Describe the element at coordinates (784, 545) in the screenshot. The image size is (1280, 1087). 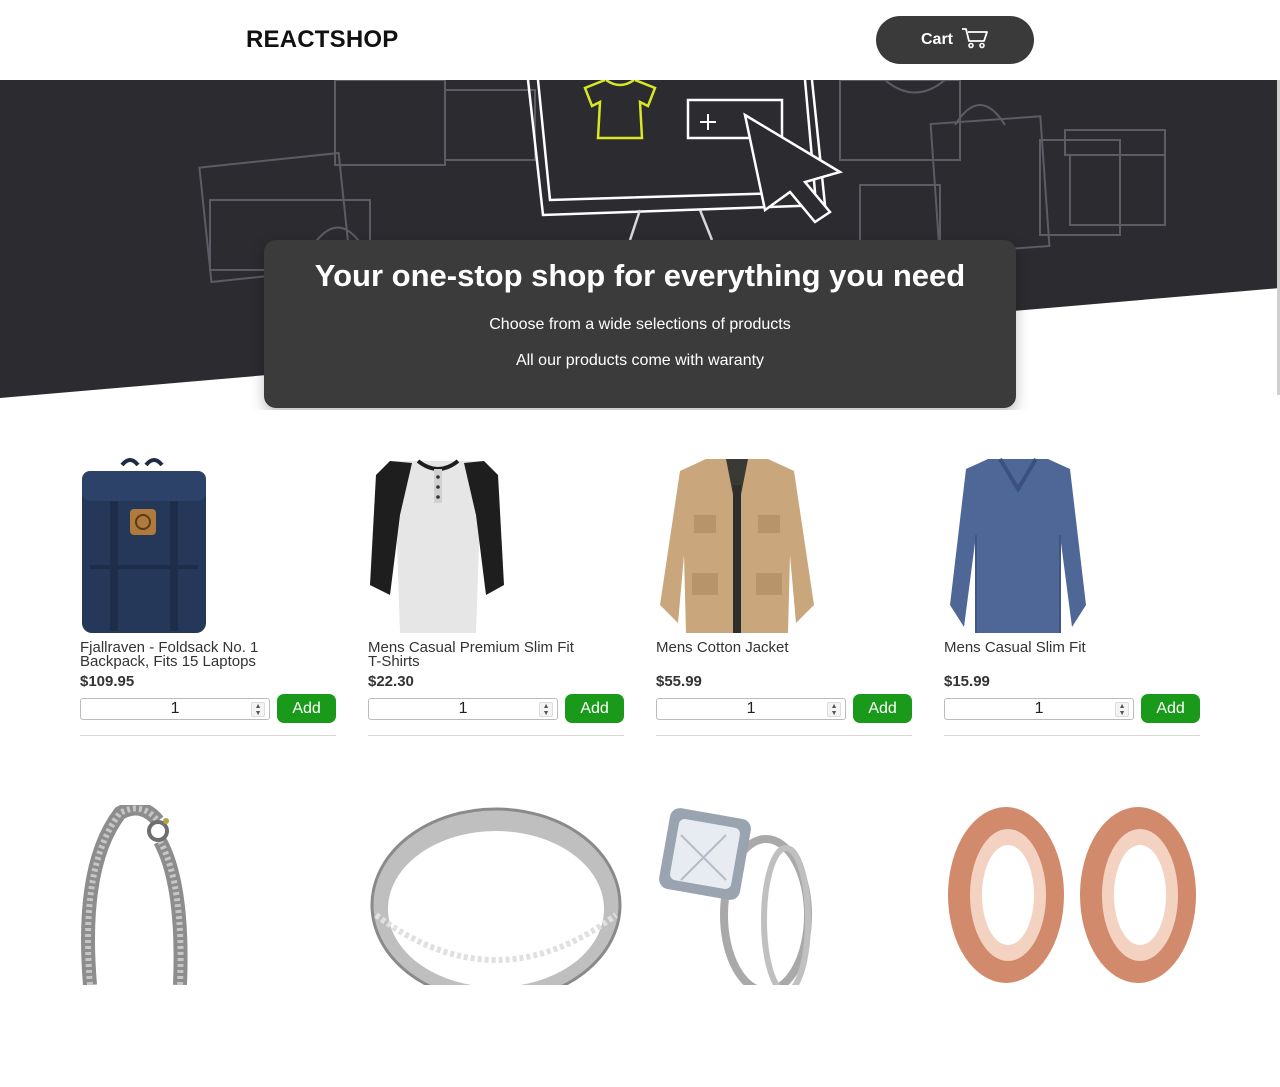
I see `jacket-image` at that location.